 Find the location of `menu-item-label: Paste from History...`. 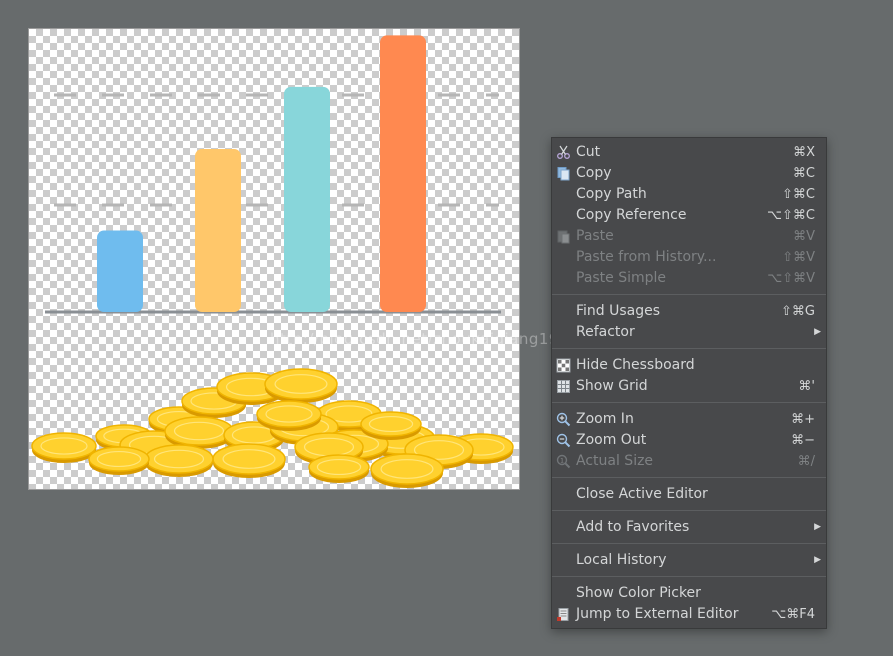

menu-item-label: Paste from History... is located at coordinates (646, 257).